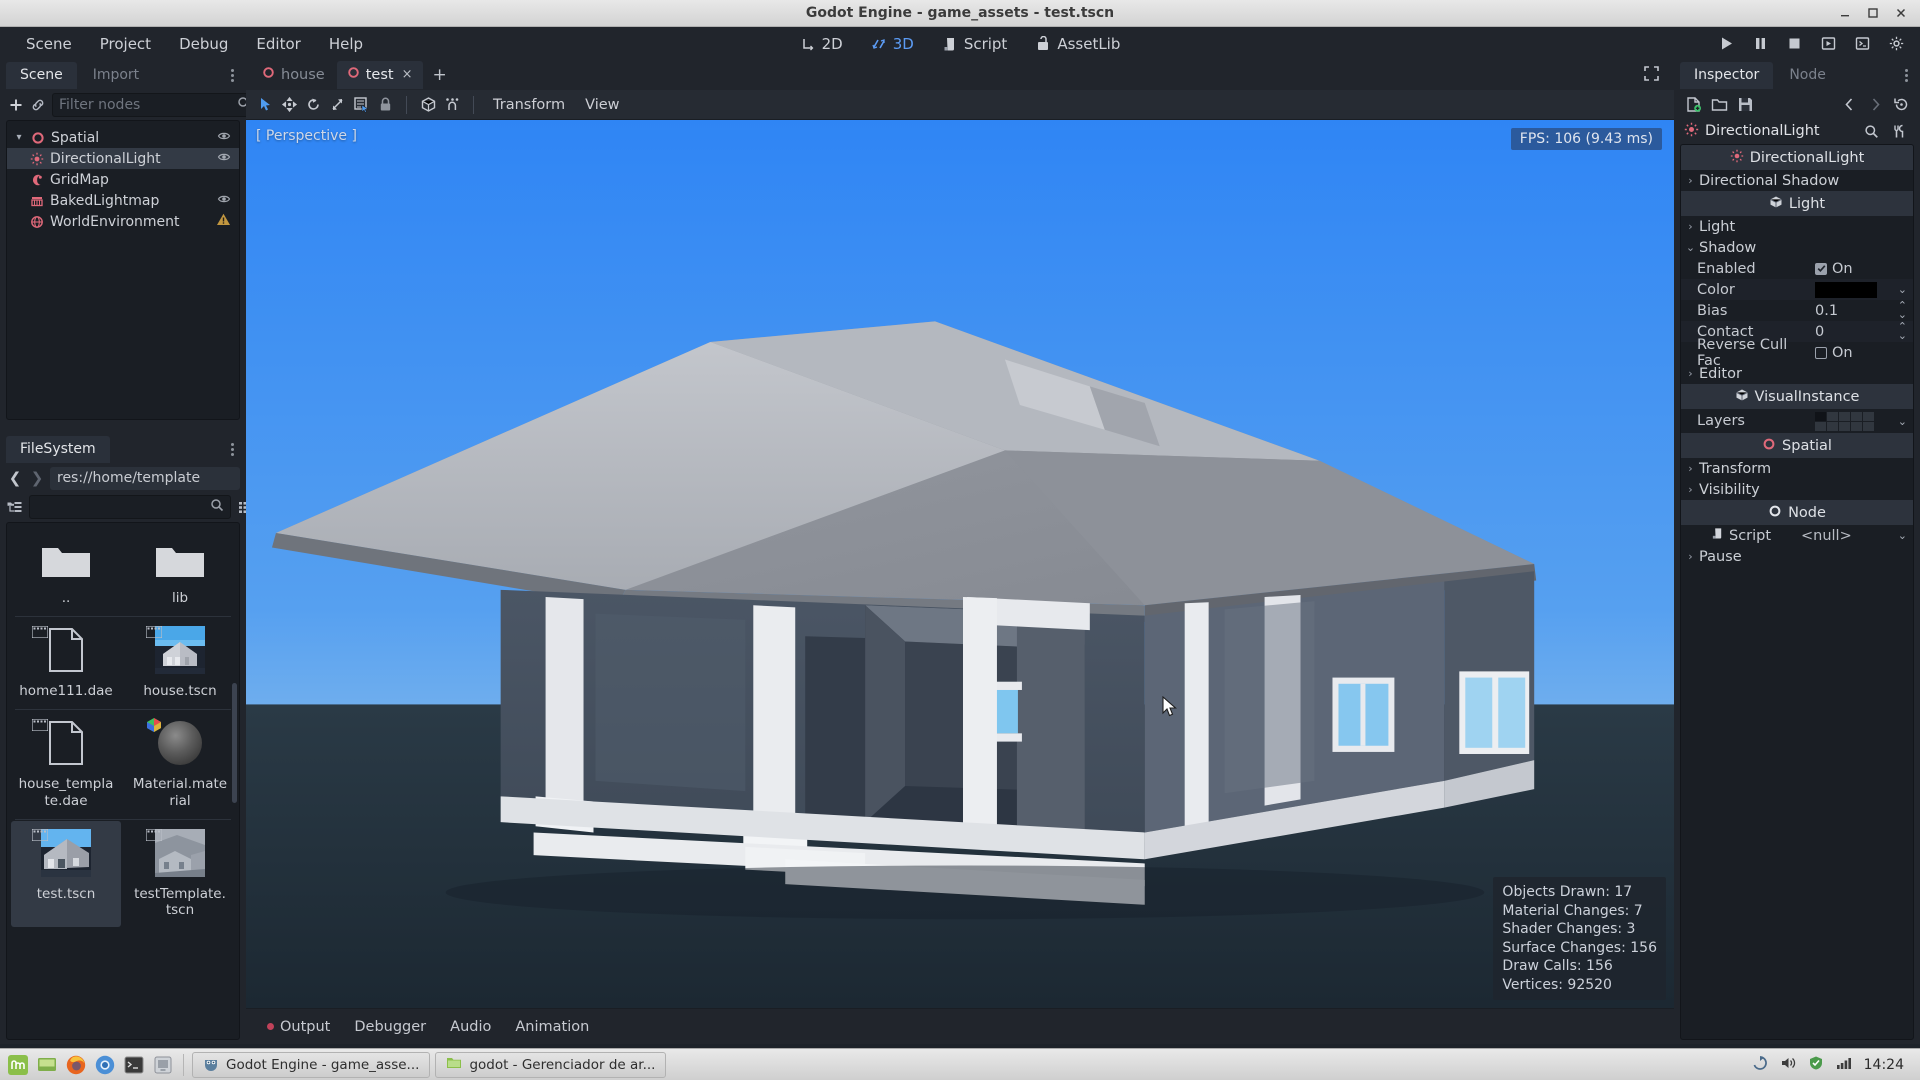 The width and height of the screenshot is (1920, 1080). I want to click on play-scene-button, so click(1828, 44).